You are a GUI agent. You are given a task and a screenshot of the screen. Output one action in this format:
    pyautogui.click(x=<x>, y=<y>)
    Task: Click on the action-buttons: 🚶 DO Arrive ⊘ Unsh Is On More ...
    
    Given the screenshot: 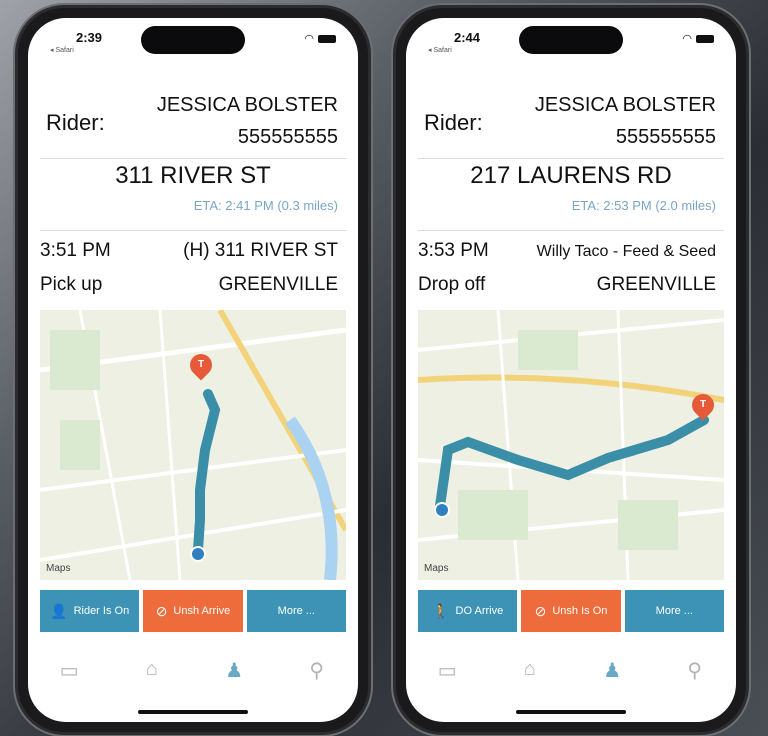 What is the action you would take?
    pyautogui.click(x=571, y=611)
    